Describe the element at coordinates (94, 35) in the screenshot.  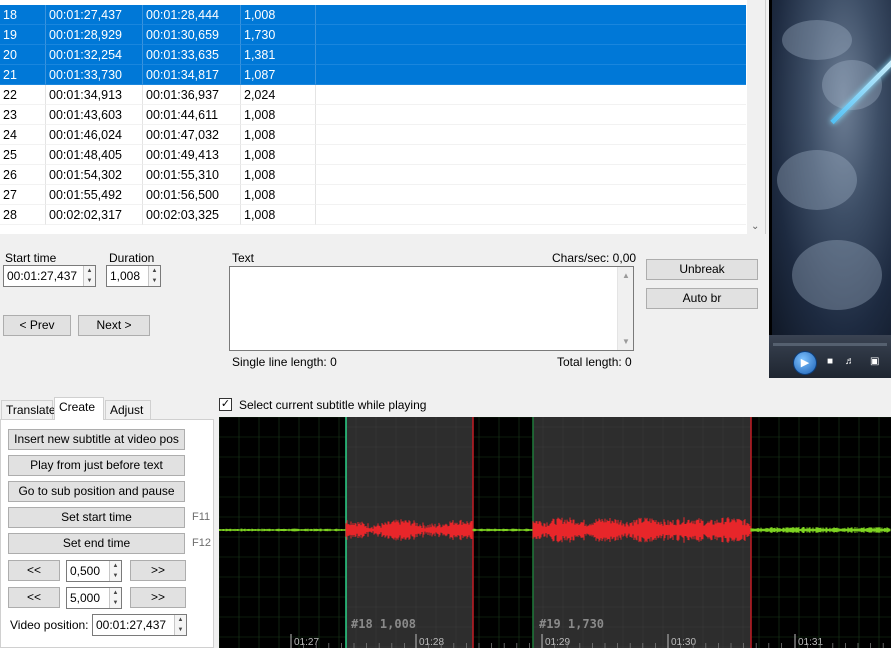
I see `start-time-cell: 00:01:28,929` at that location.